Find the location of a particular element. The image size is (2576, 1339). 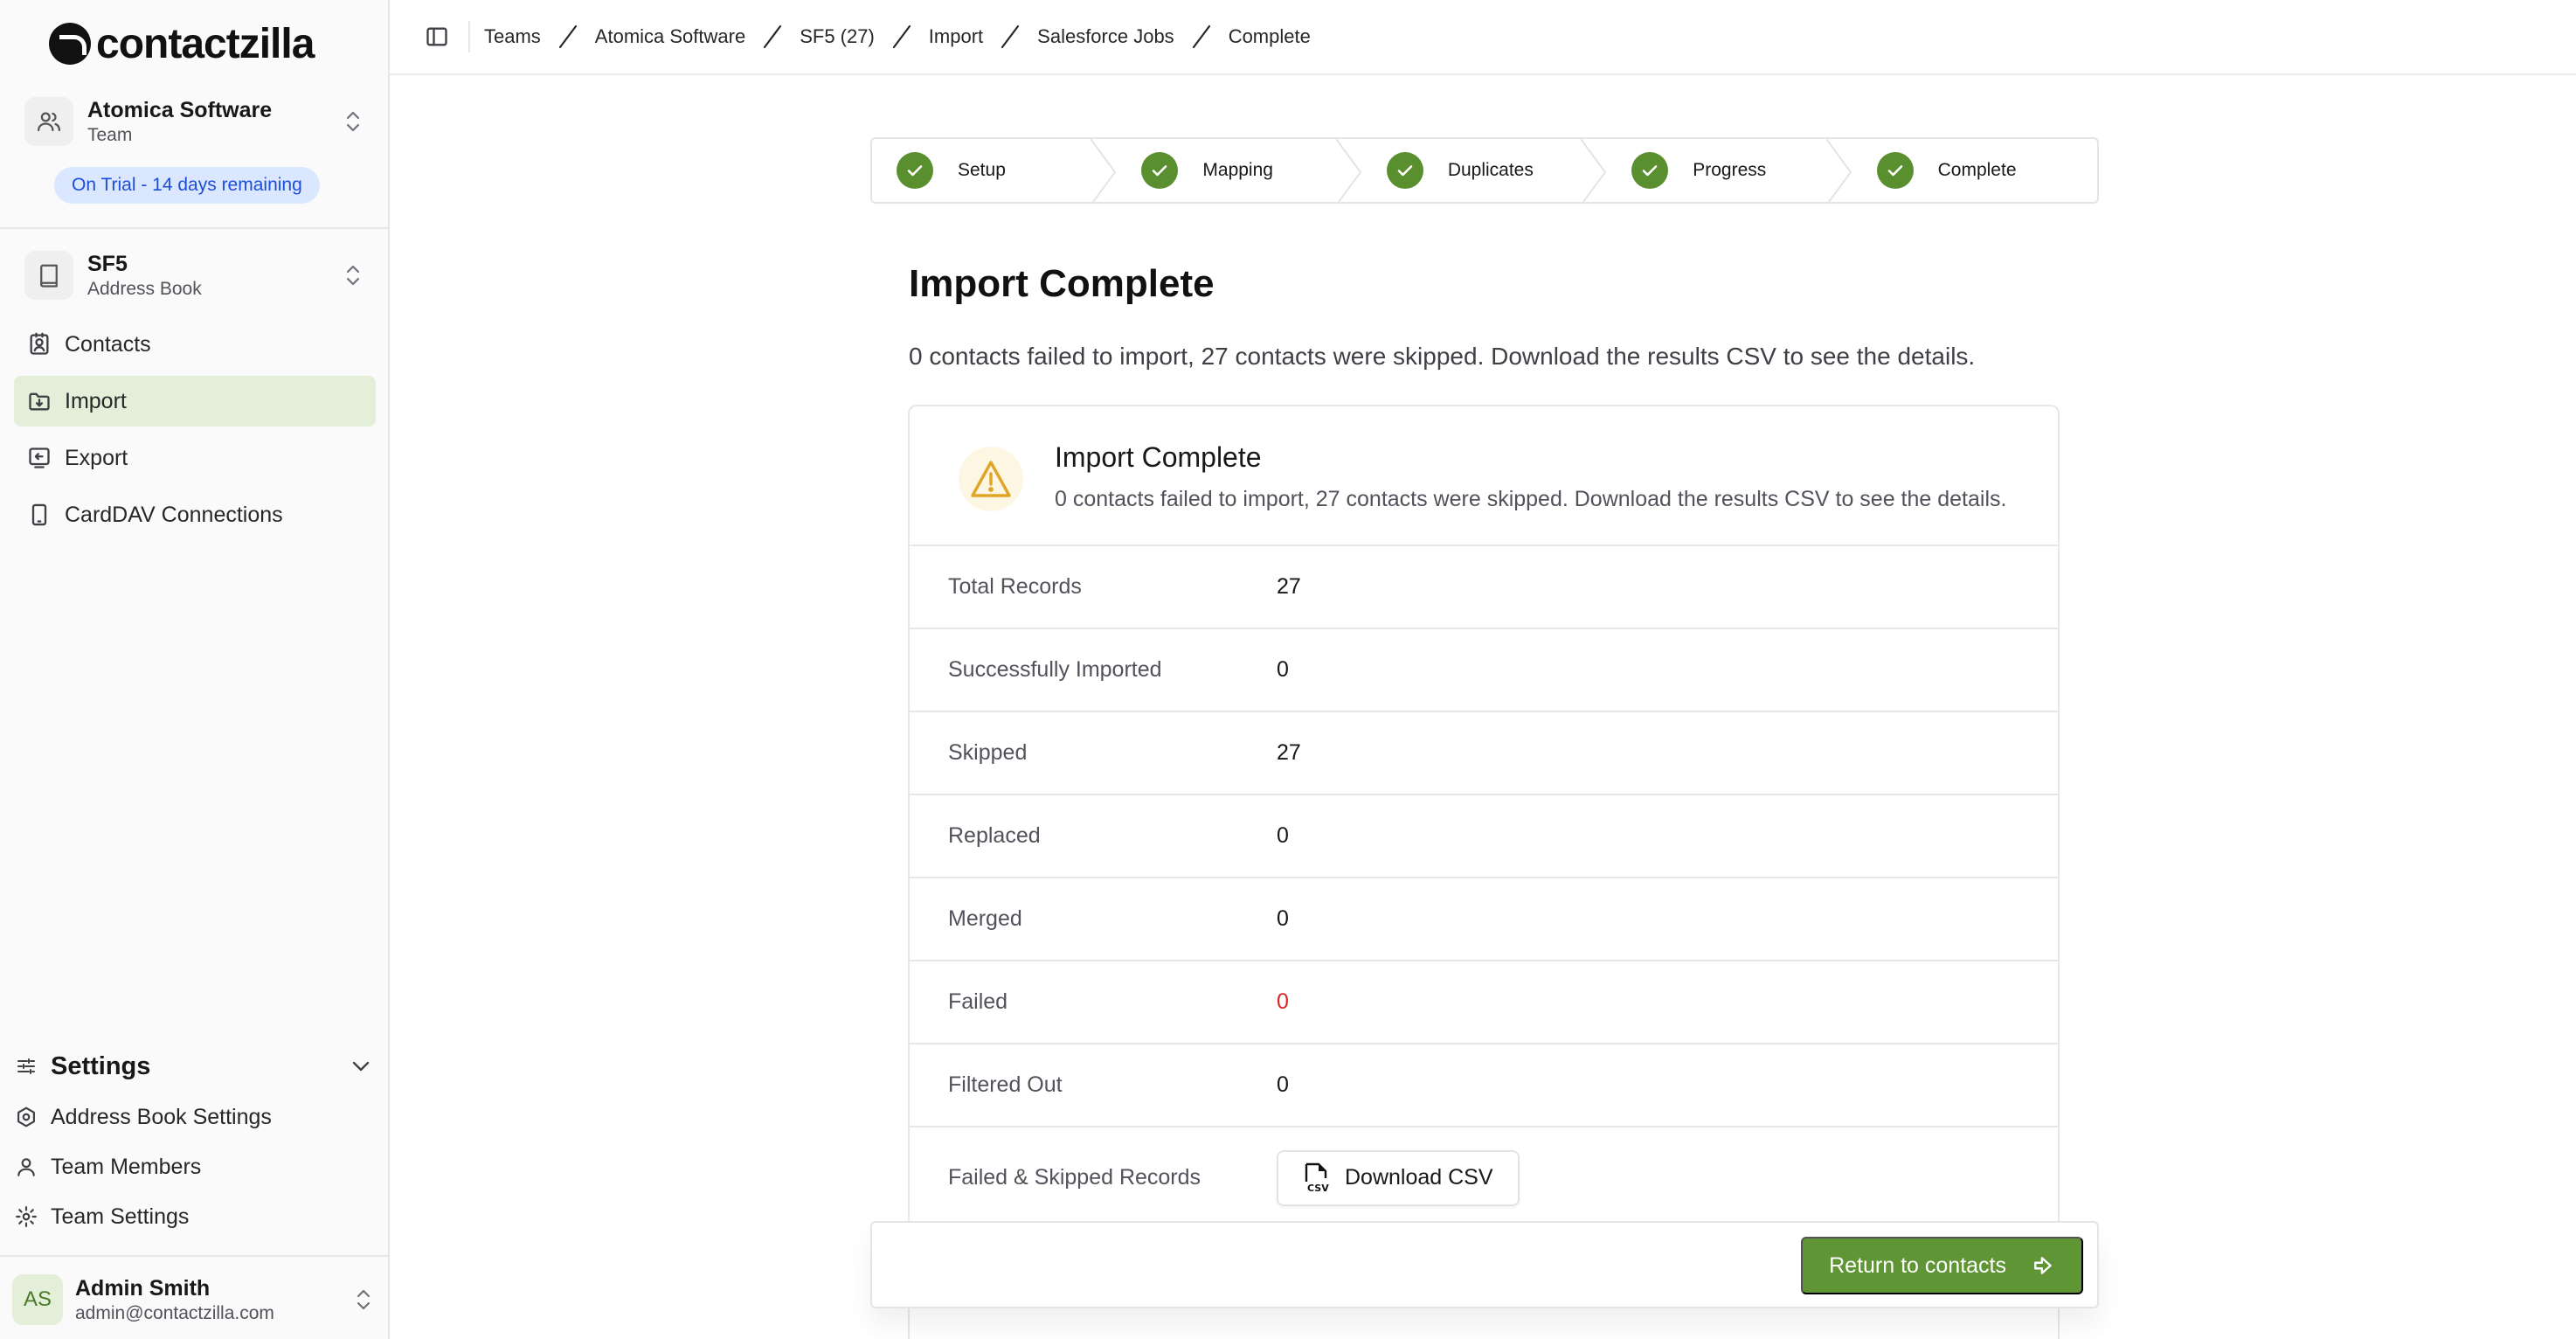

alert-title: Import Complete is located at coordinates (1158, 457).